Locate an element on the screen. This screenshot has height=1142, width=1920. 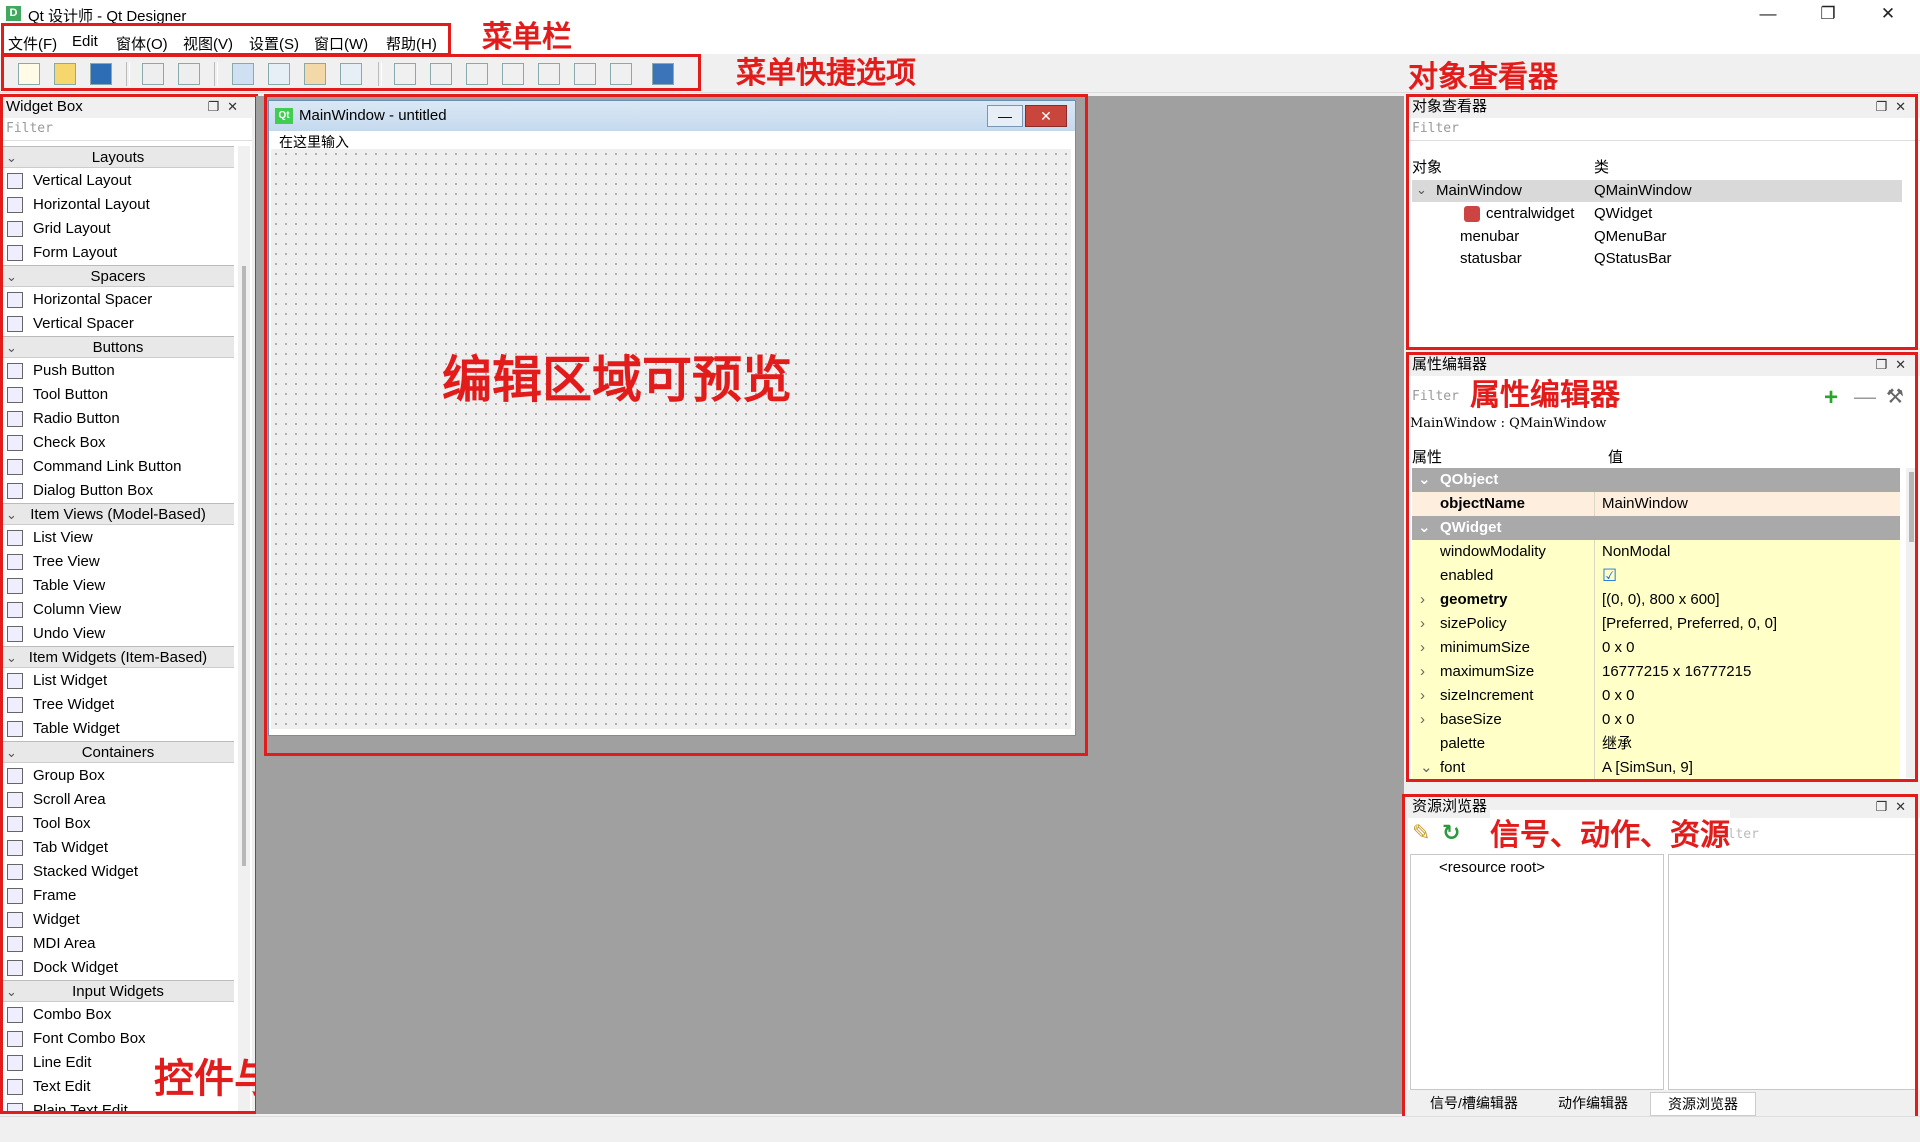
annotation-label-toolbar: 菜单快捷选项 is located at coordinates (826, 73).